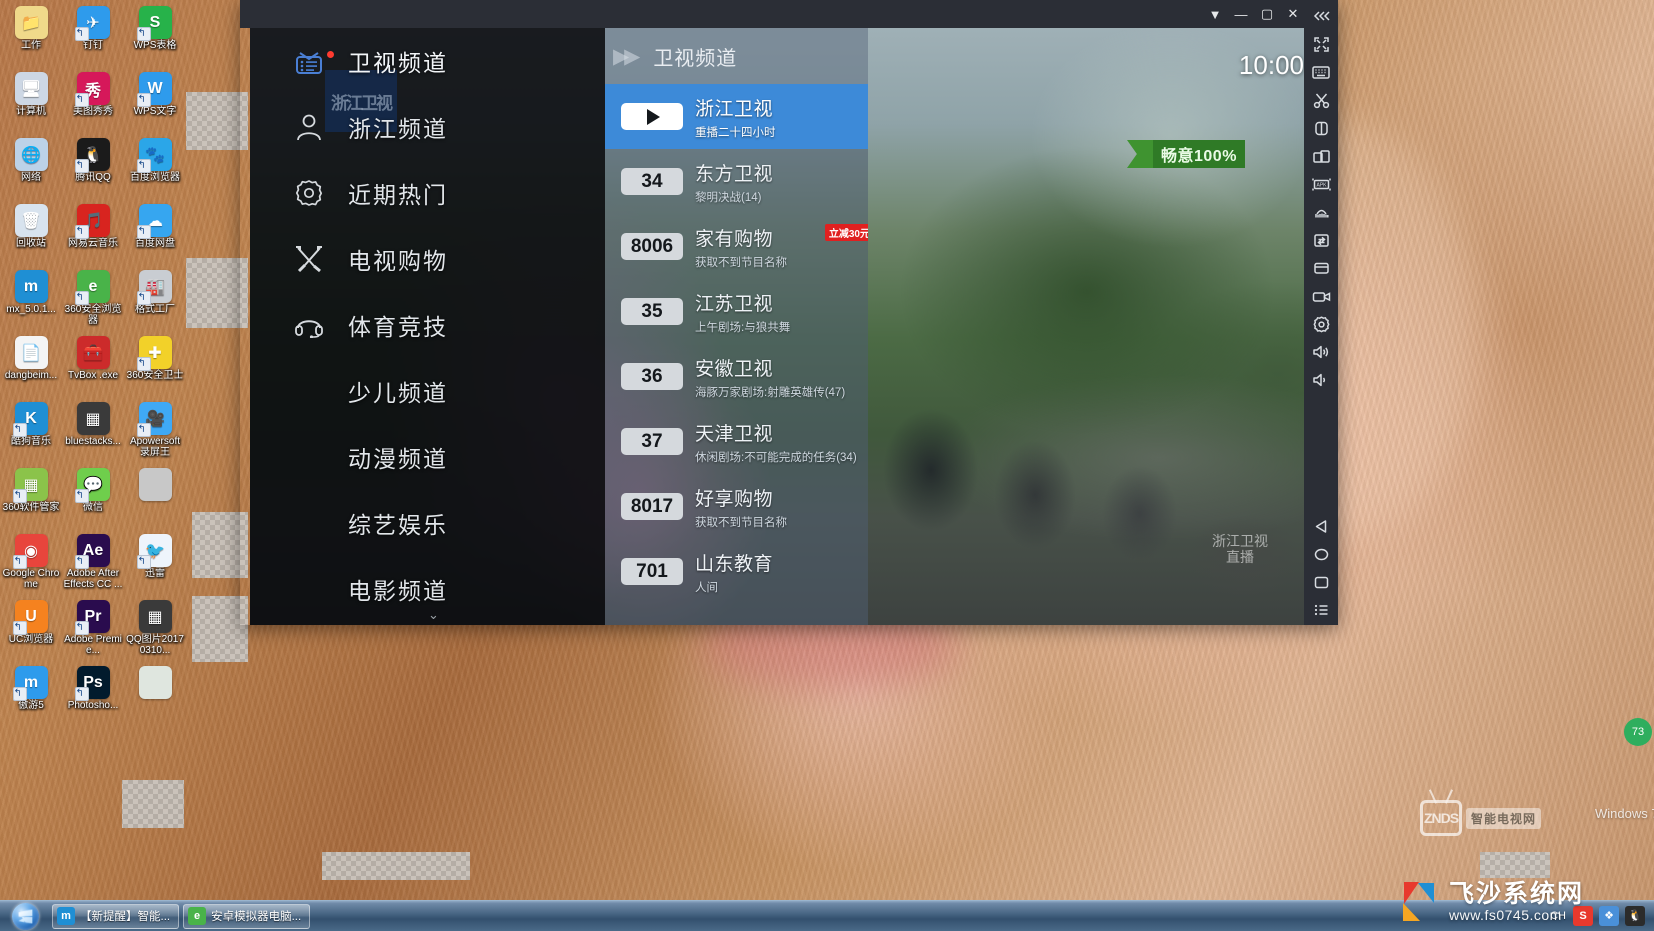 This screenshot has width=1654, height=931. What do you see at coordinates (155, 243) in the screenshot?
I see `desktop-icon-label: 百度网盘` at bounding box center [155, 243].